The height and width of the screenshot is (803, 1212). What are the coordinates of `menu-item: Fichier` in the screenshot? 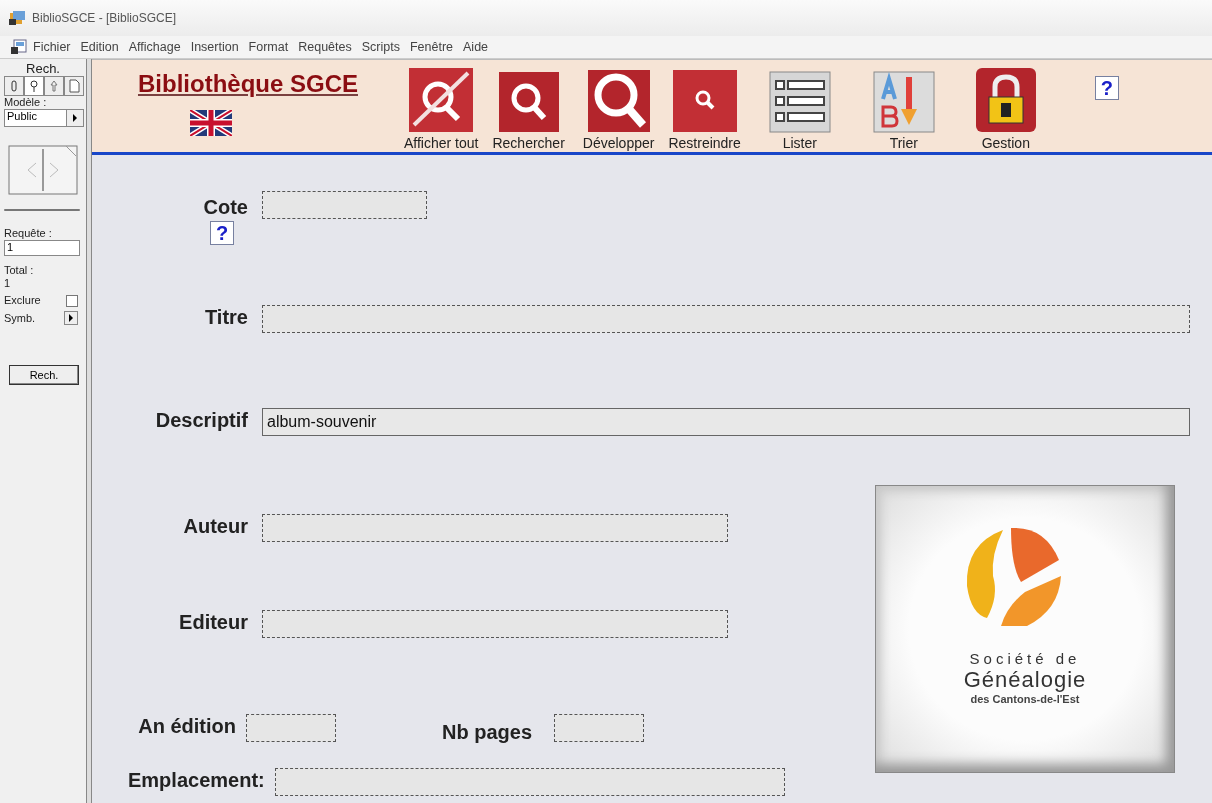 It's located at (52, 47).